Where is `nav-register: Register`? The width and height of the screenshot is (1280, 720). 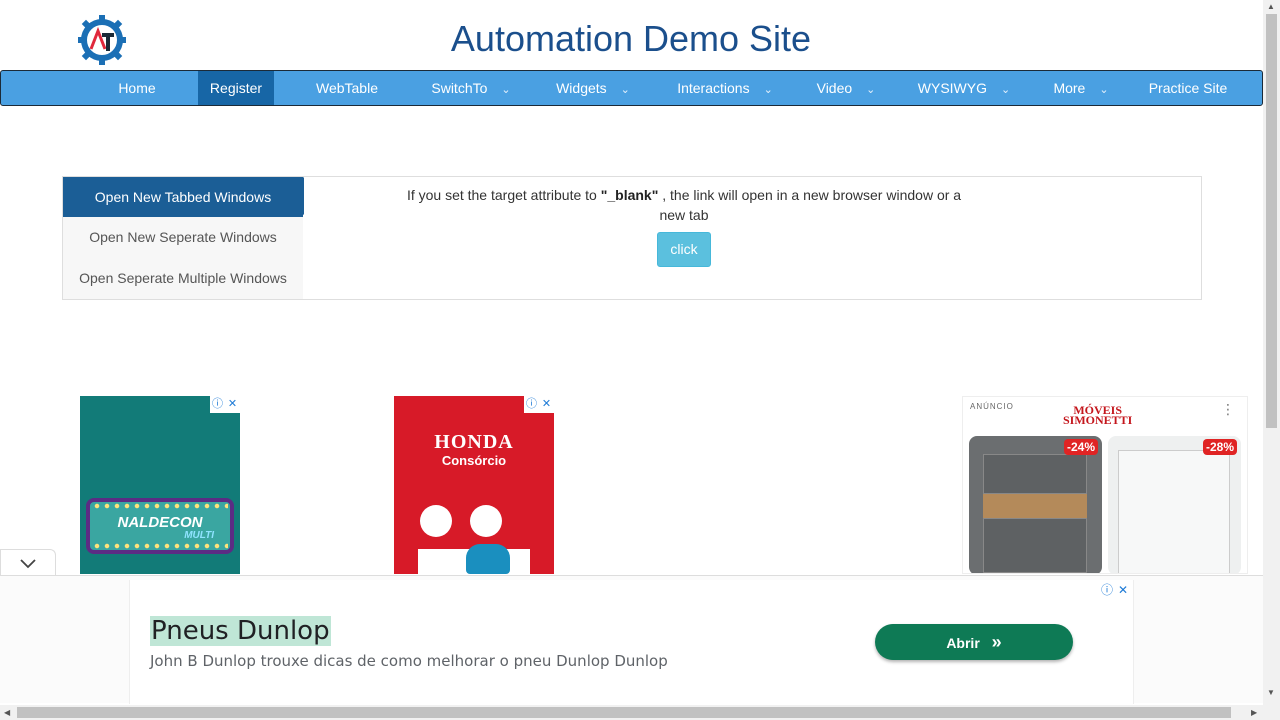
nav-register: Register is located at coordinates (236, 88).